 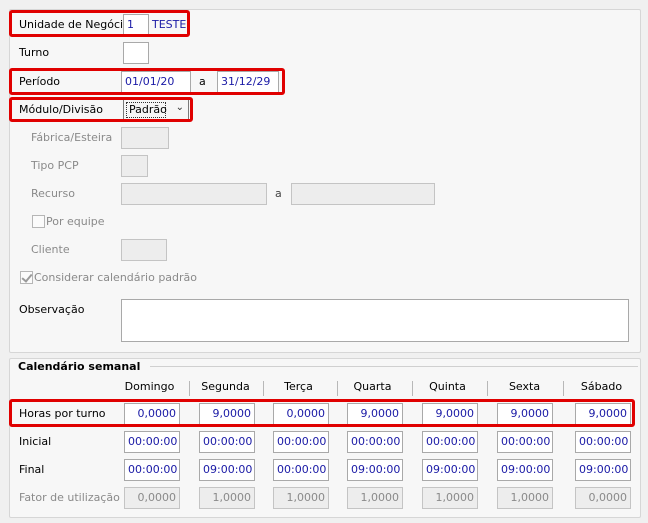 I want to click on recurso-start-input, so click(x=194, y=194).